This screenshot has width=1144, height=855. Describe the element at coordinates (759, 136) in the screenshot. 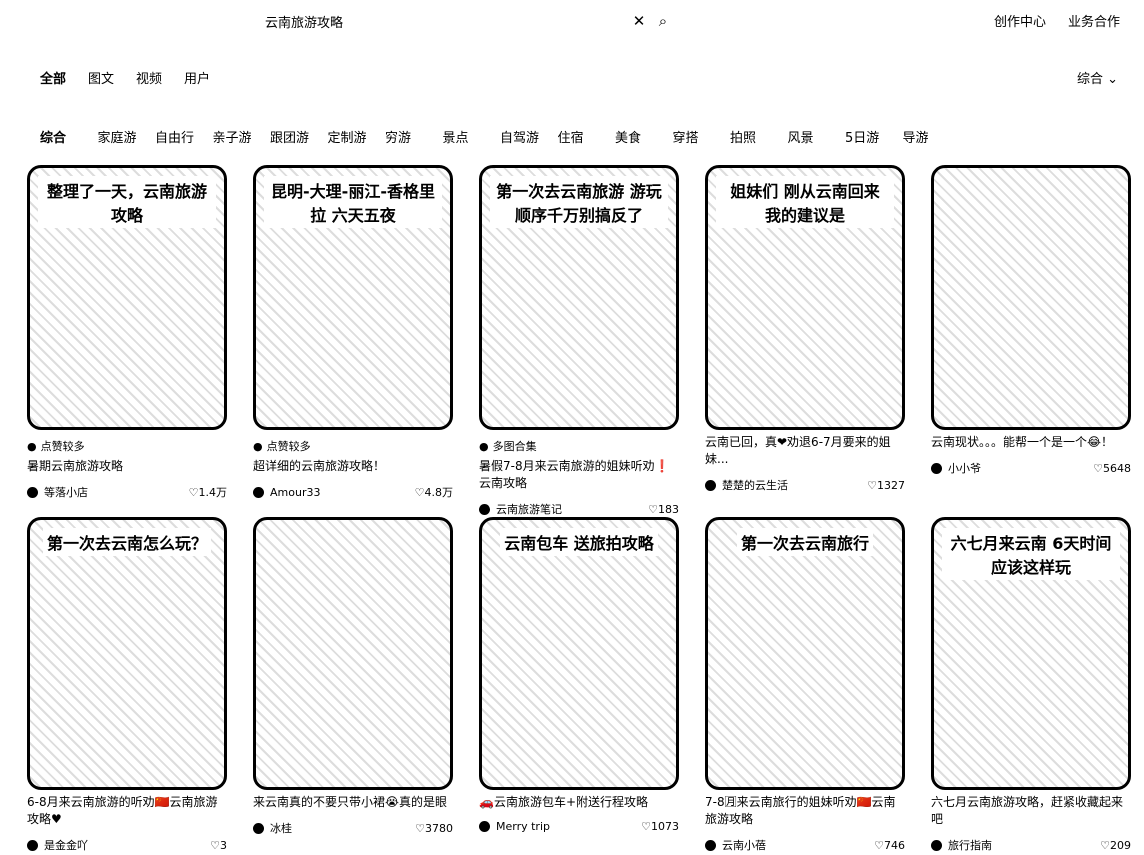

I see `tag-filter: 拍照` at that location.